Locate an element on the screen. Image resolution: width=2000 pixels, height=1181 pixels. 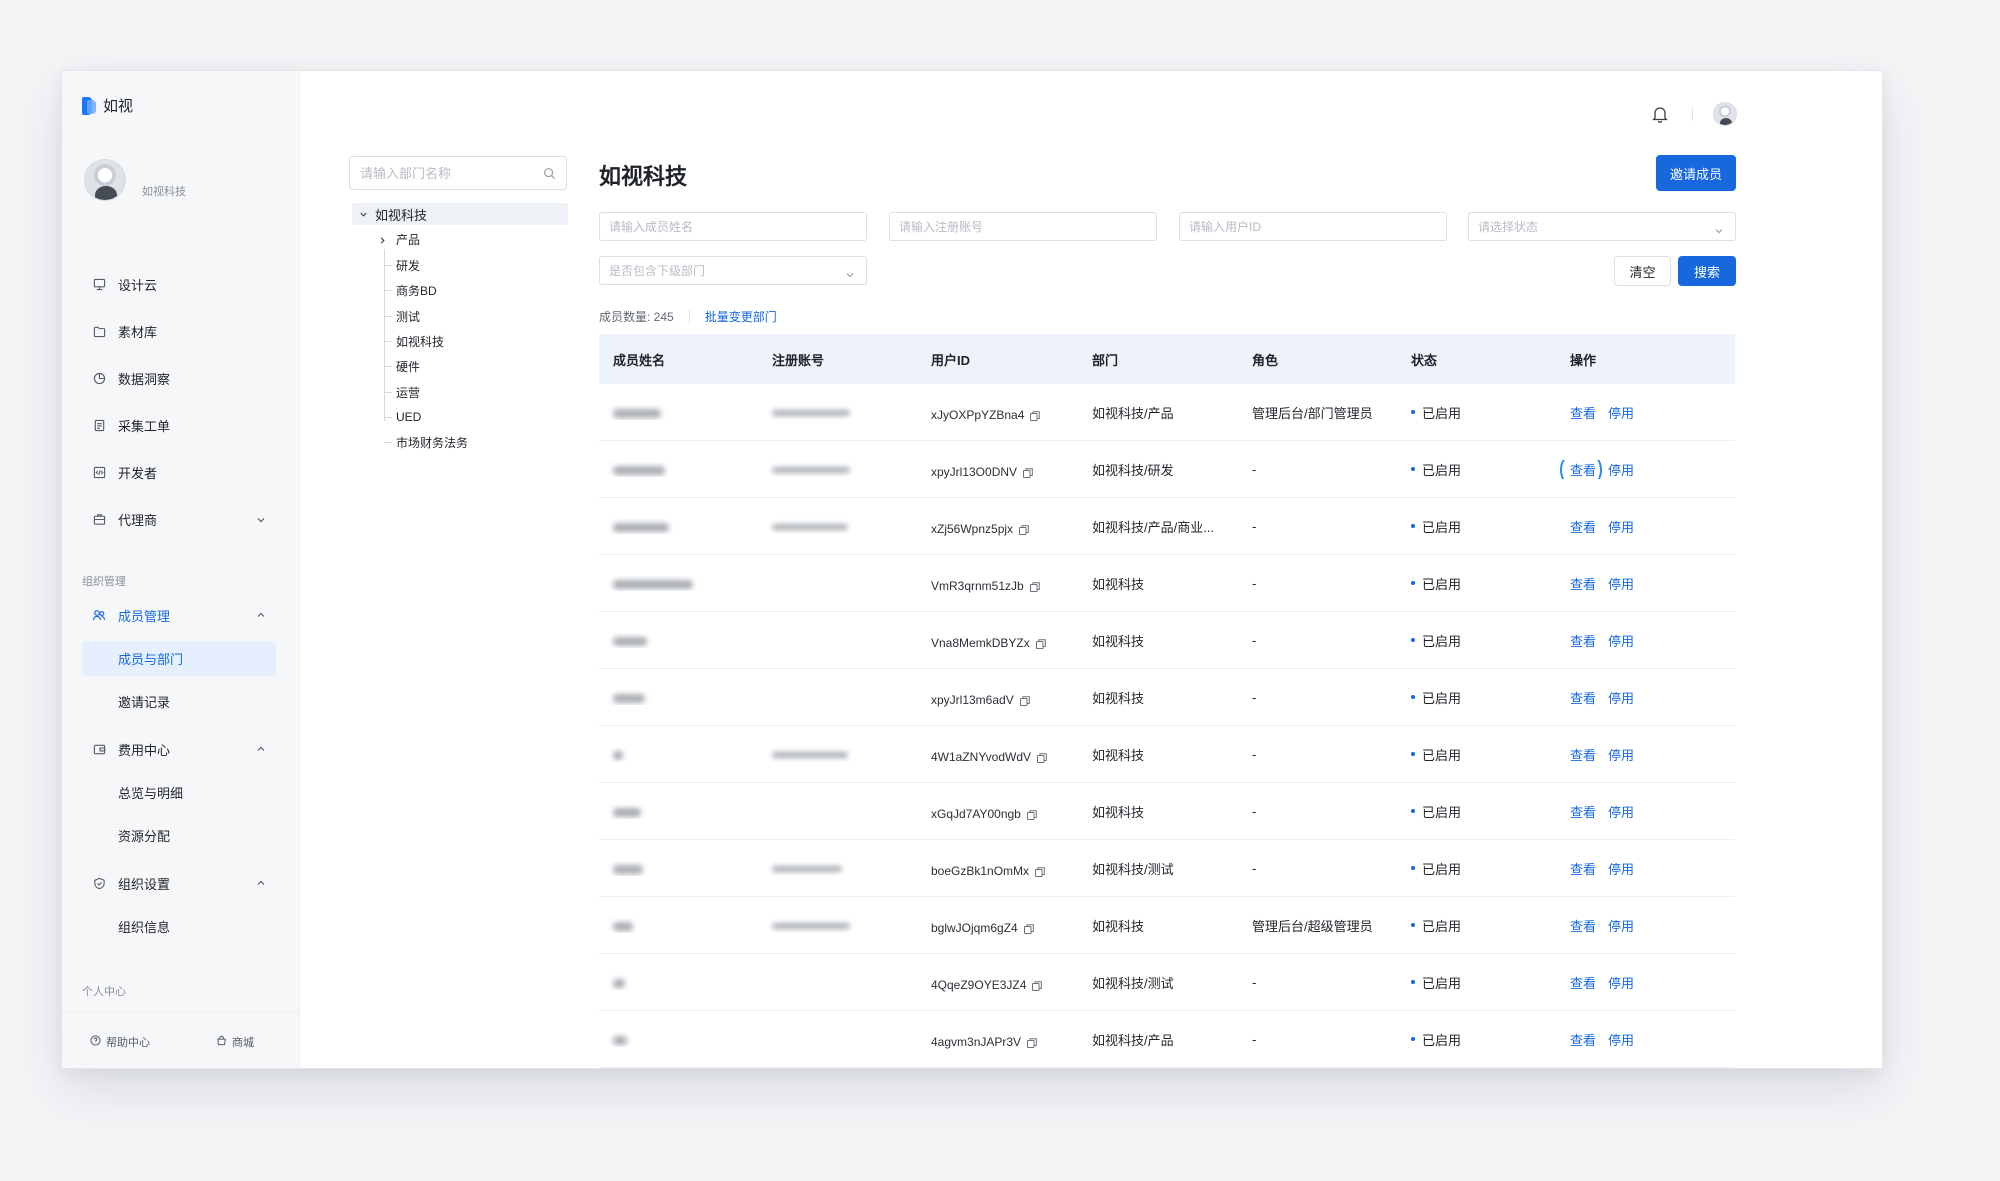
profile: 如视科技 is located at coordinates (135, 180).